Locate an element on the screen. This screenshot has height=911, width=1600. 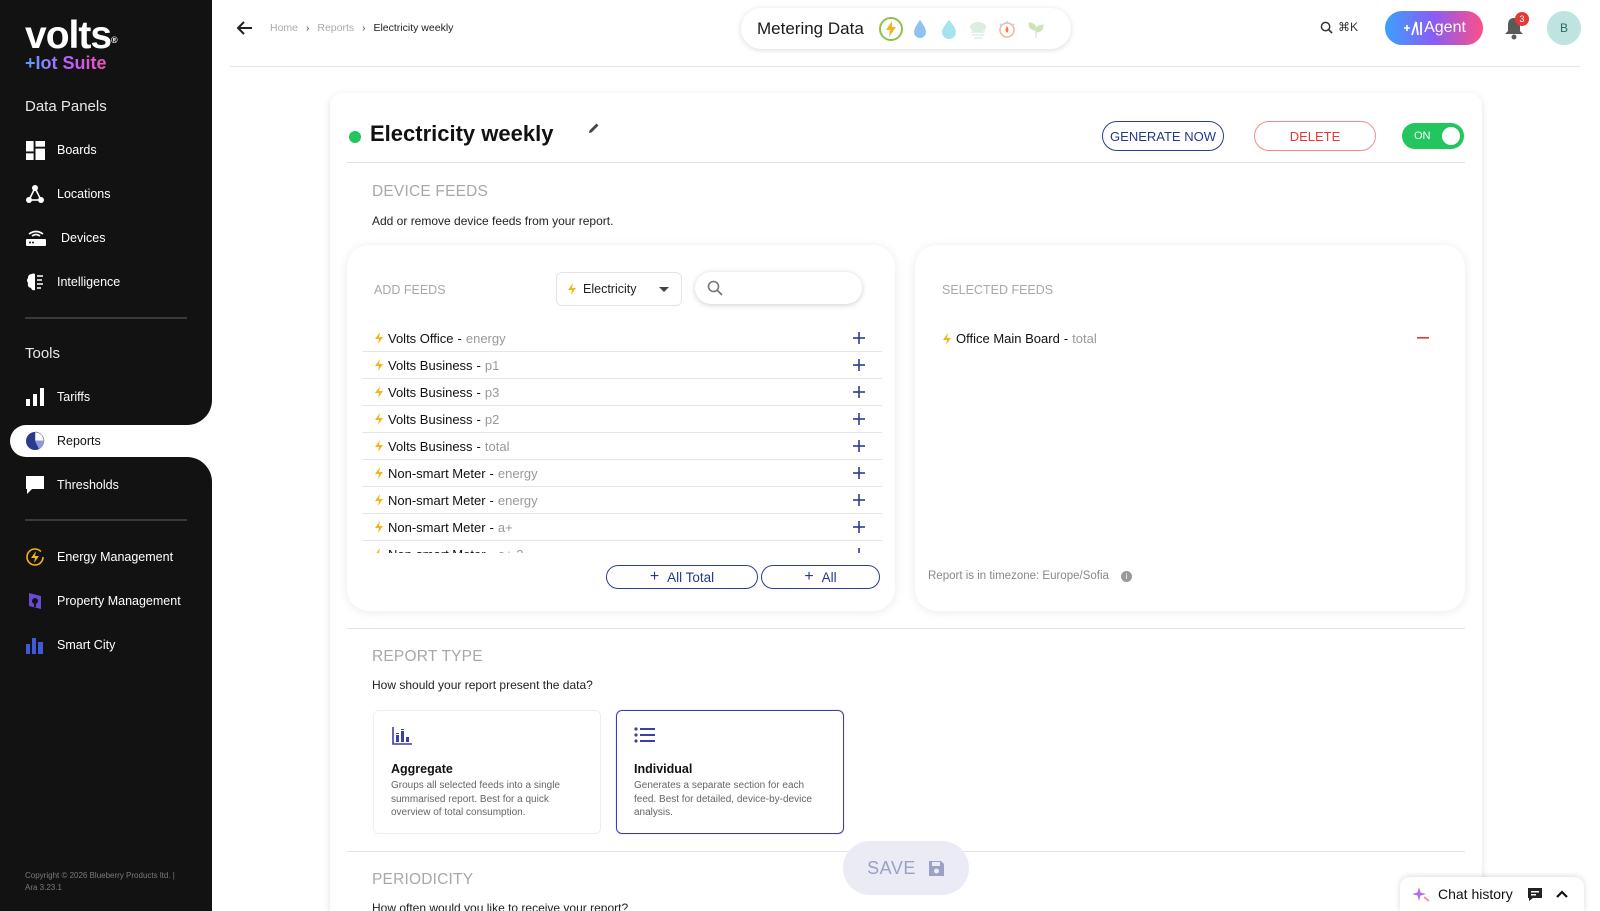
sidebar-item-label: Property Management is located at coordinates (119, 601).